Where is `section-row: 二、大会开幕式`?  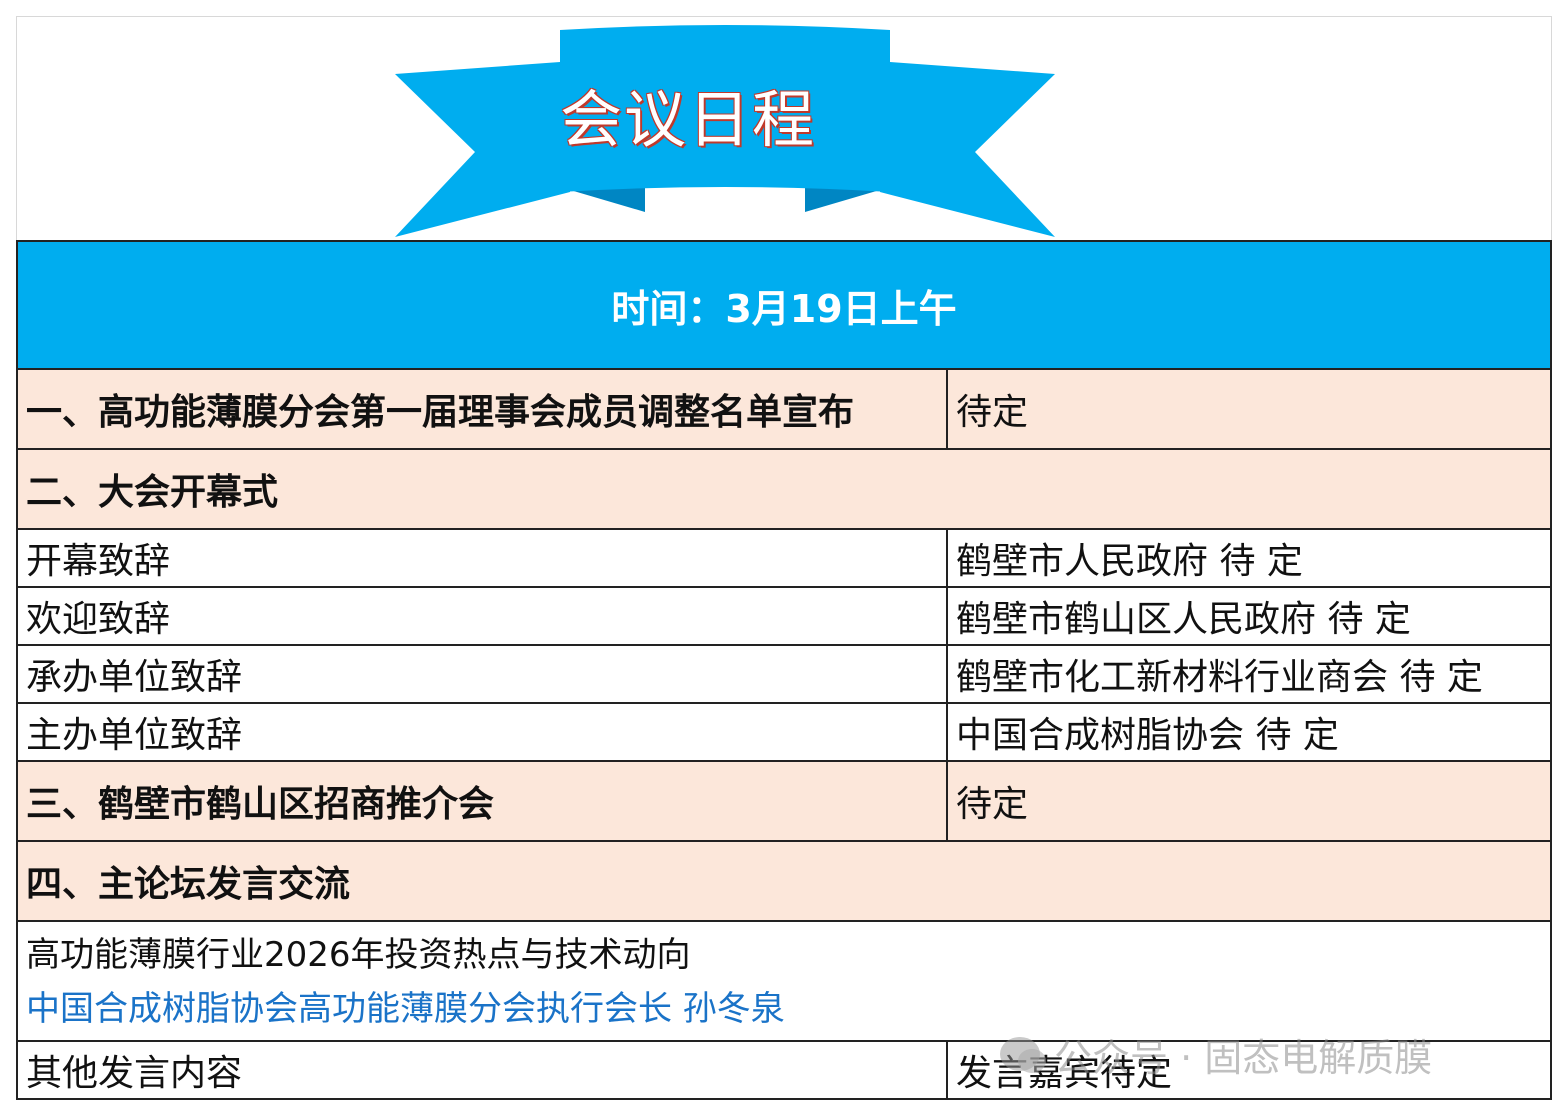
section-row: 二、大会开幕式 is located at coordinates (784, 490).